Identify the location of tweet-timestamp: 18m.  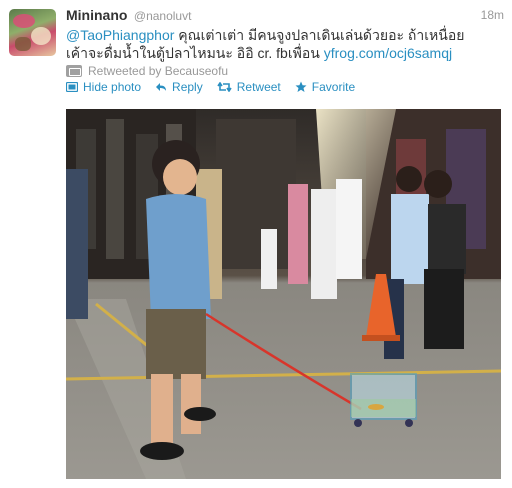
(492, 15).